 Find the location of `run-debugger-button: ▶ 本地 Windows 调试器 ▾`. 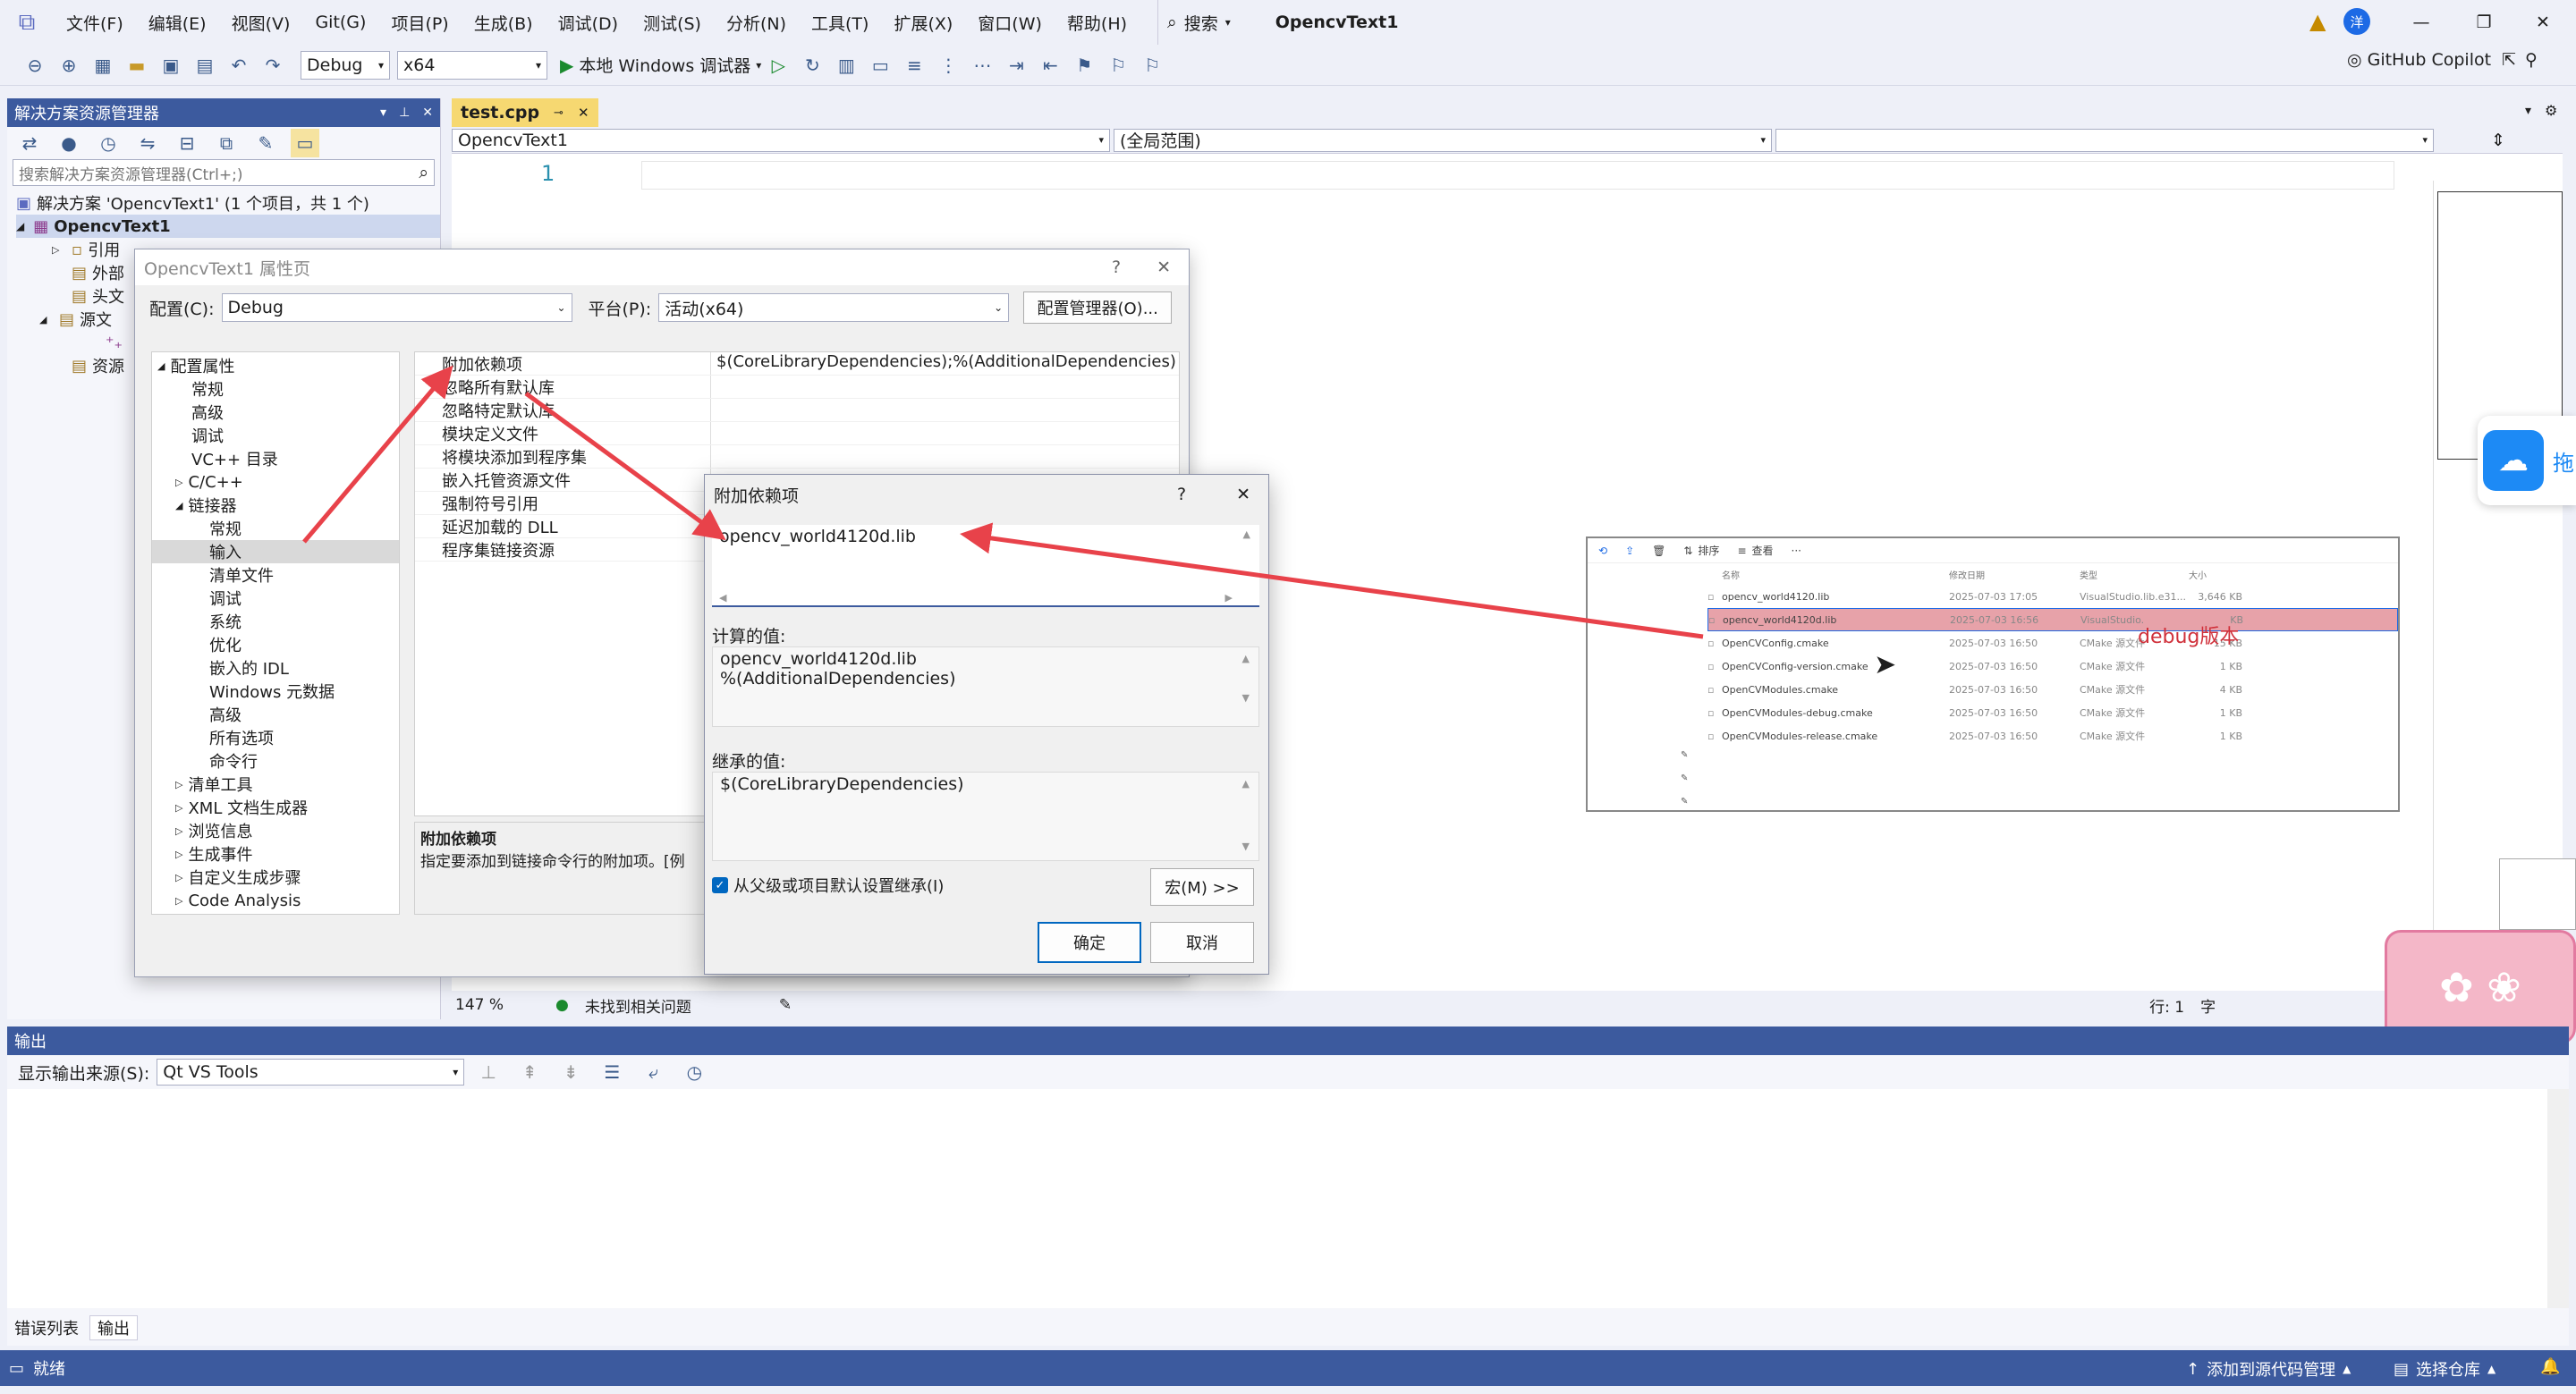

run-debugger-button: ▶ 本地 Windows 调试器 ▾ is located at coordinates (660, 65).